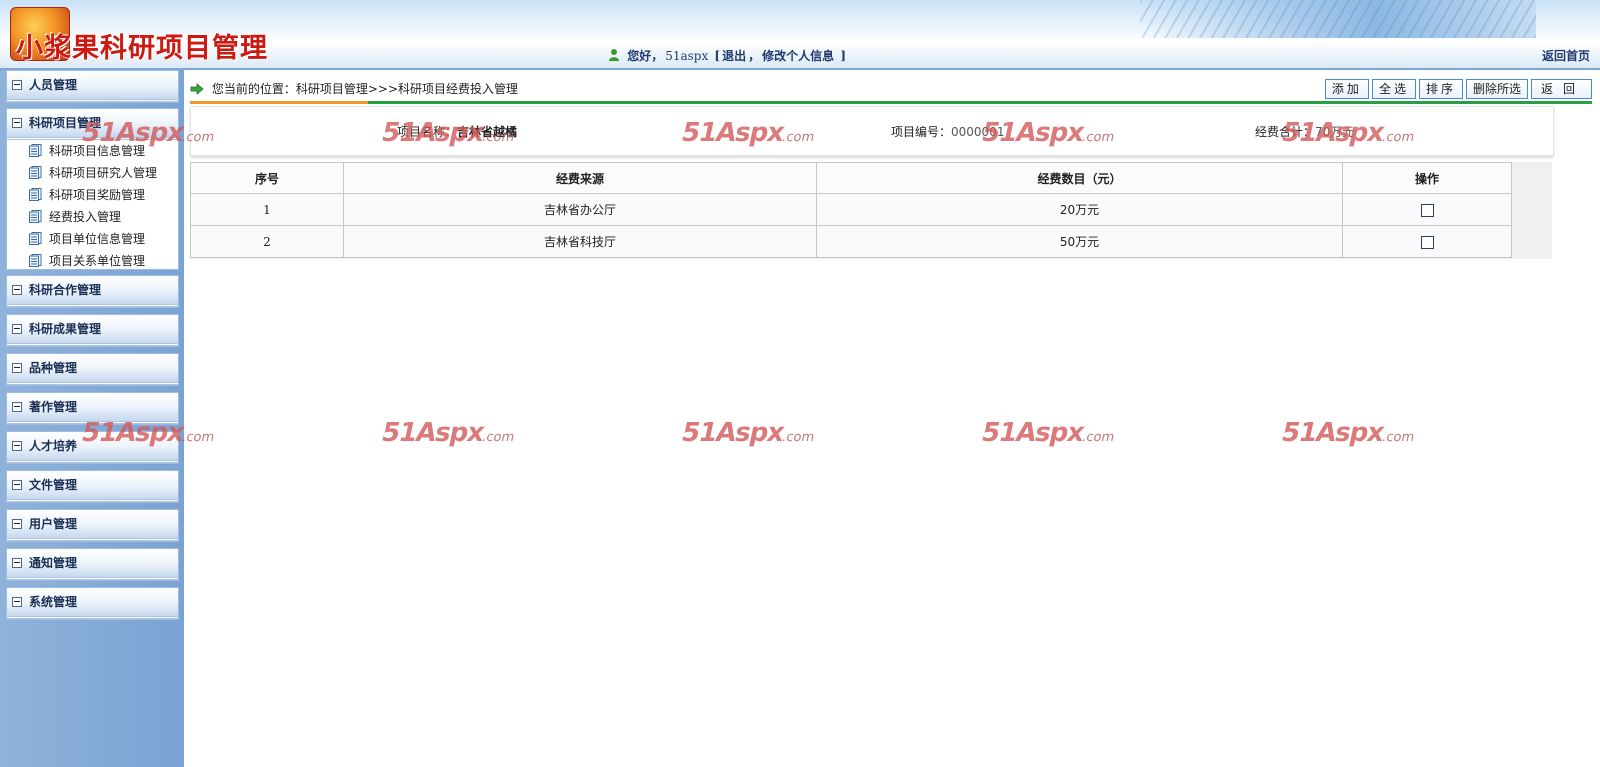 The height and width of the screenshot is (767, 1600). I want to click on sidebar-group-achievements: 科研成果管理, so click(92, 330).